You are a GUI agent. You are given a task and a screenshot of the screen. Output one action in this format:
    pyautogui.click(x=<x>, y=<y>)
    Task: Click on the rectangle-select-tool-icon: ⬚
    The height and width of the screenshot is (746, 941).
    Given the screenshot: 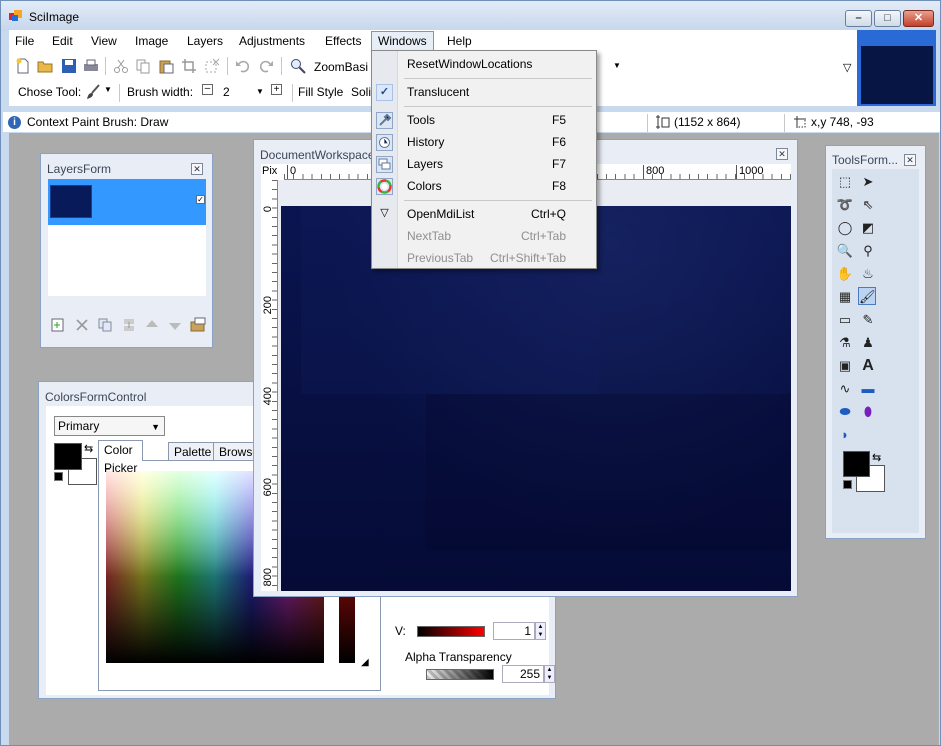 What is the action you would take?
    pyautogui.click(x=845, y=182)
    